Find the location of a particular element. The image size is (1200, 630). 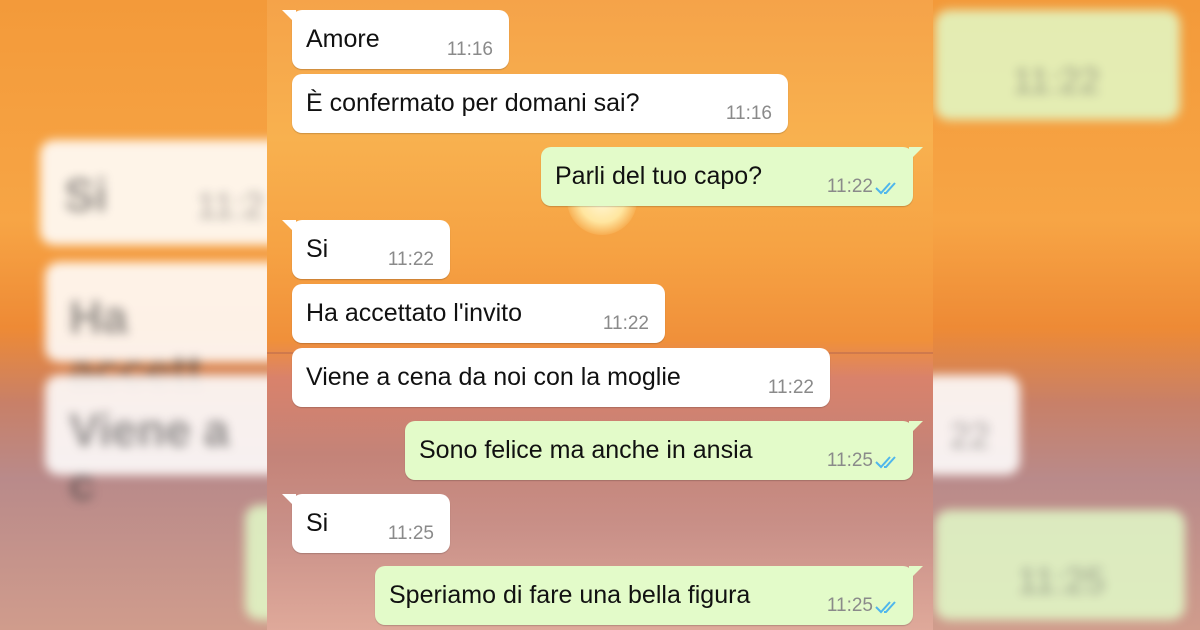

ghost-bubble-left-3: Viene a c is located at coordinates (165, 442).